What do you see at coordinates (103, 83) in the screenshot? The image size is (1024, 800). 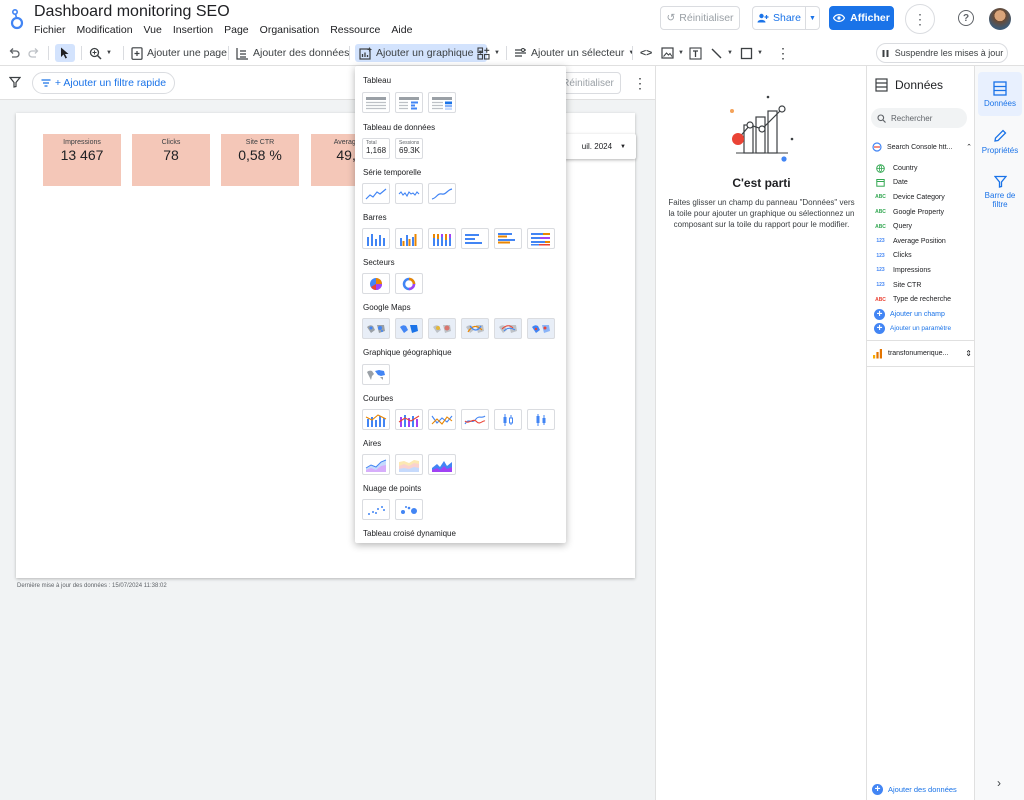 I see `add-quick-filter-button: + Ajouter un filtre rapide` at bounding box center [103, 83].